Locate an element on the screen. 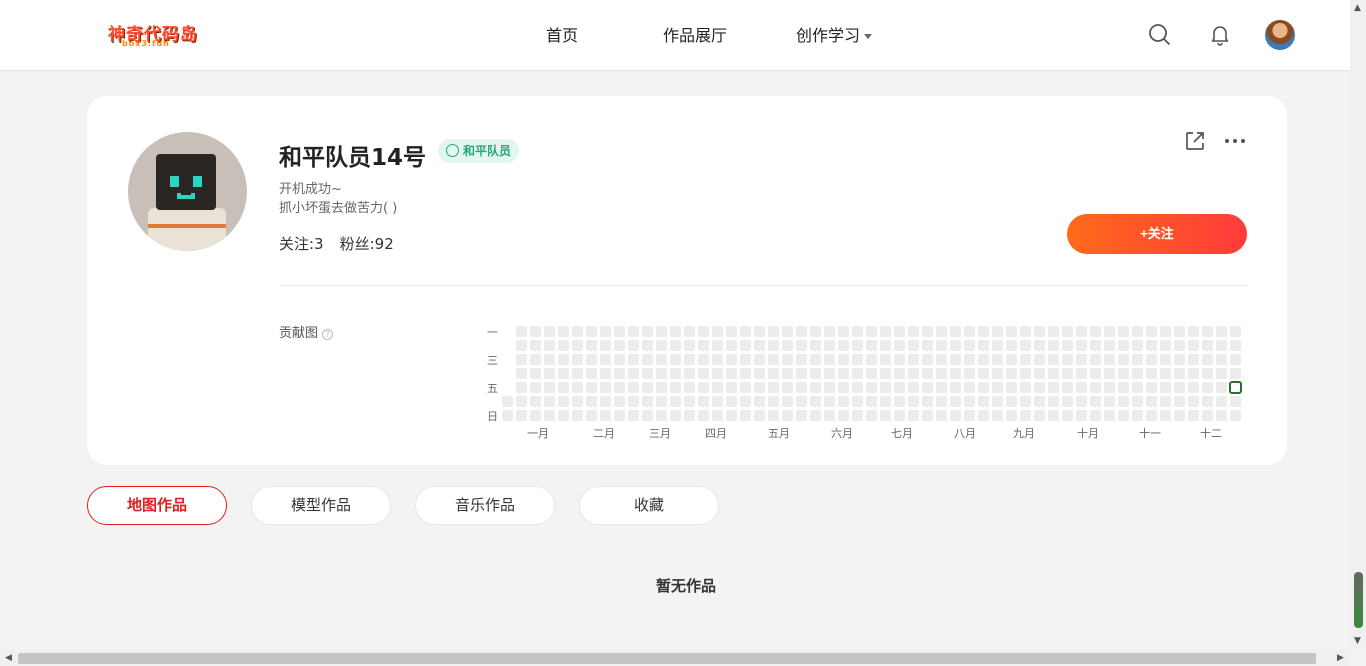  followers-count: 粉丝:92 is located at coordinates (367, 244).